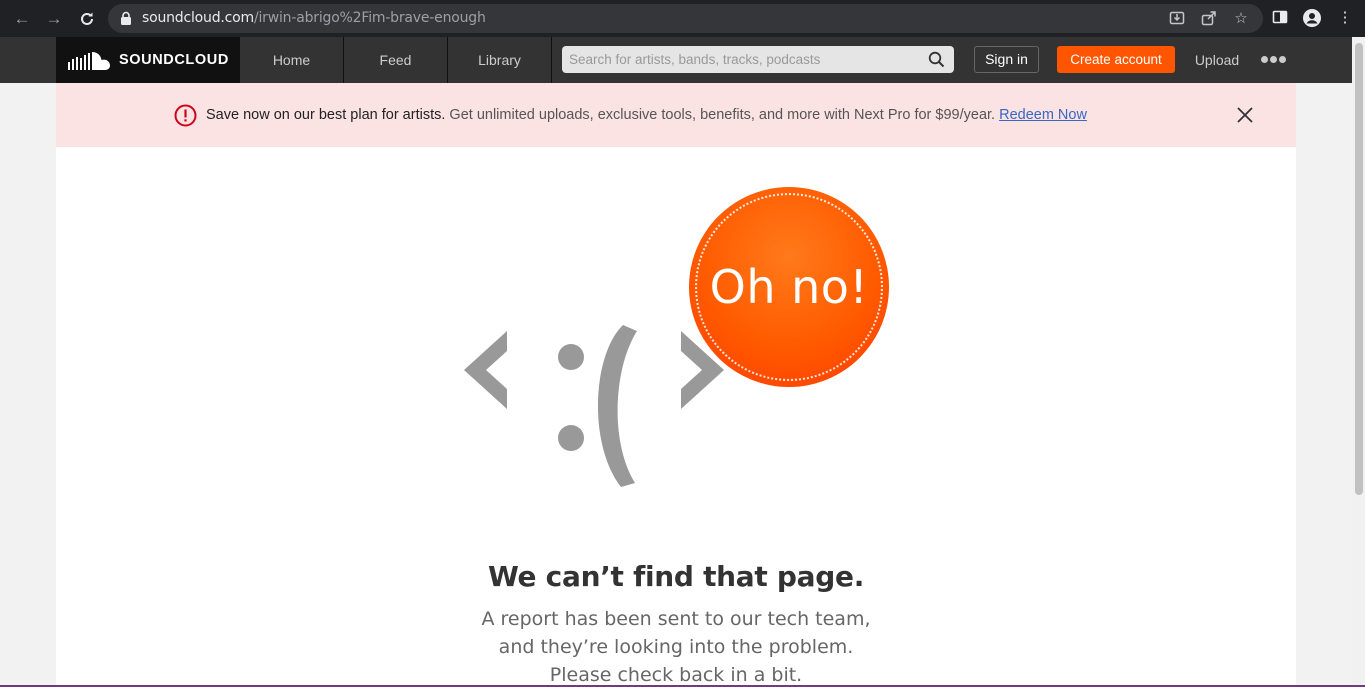 The width and height of the screenshot is (1365, 687). What do you see at coordinates (1345, 18) in the screenshot?
I see `chrome-menu-icon: ⋮` at bounding box center [1345, 18].